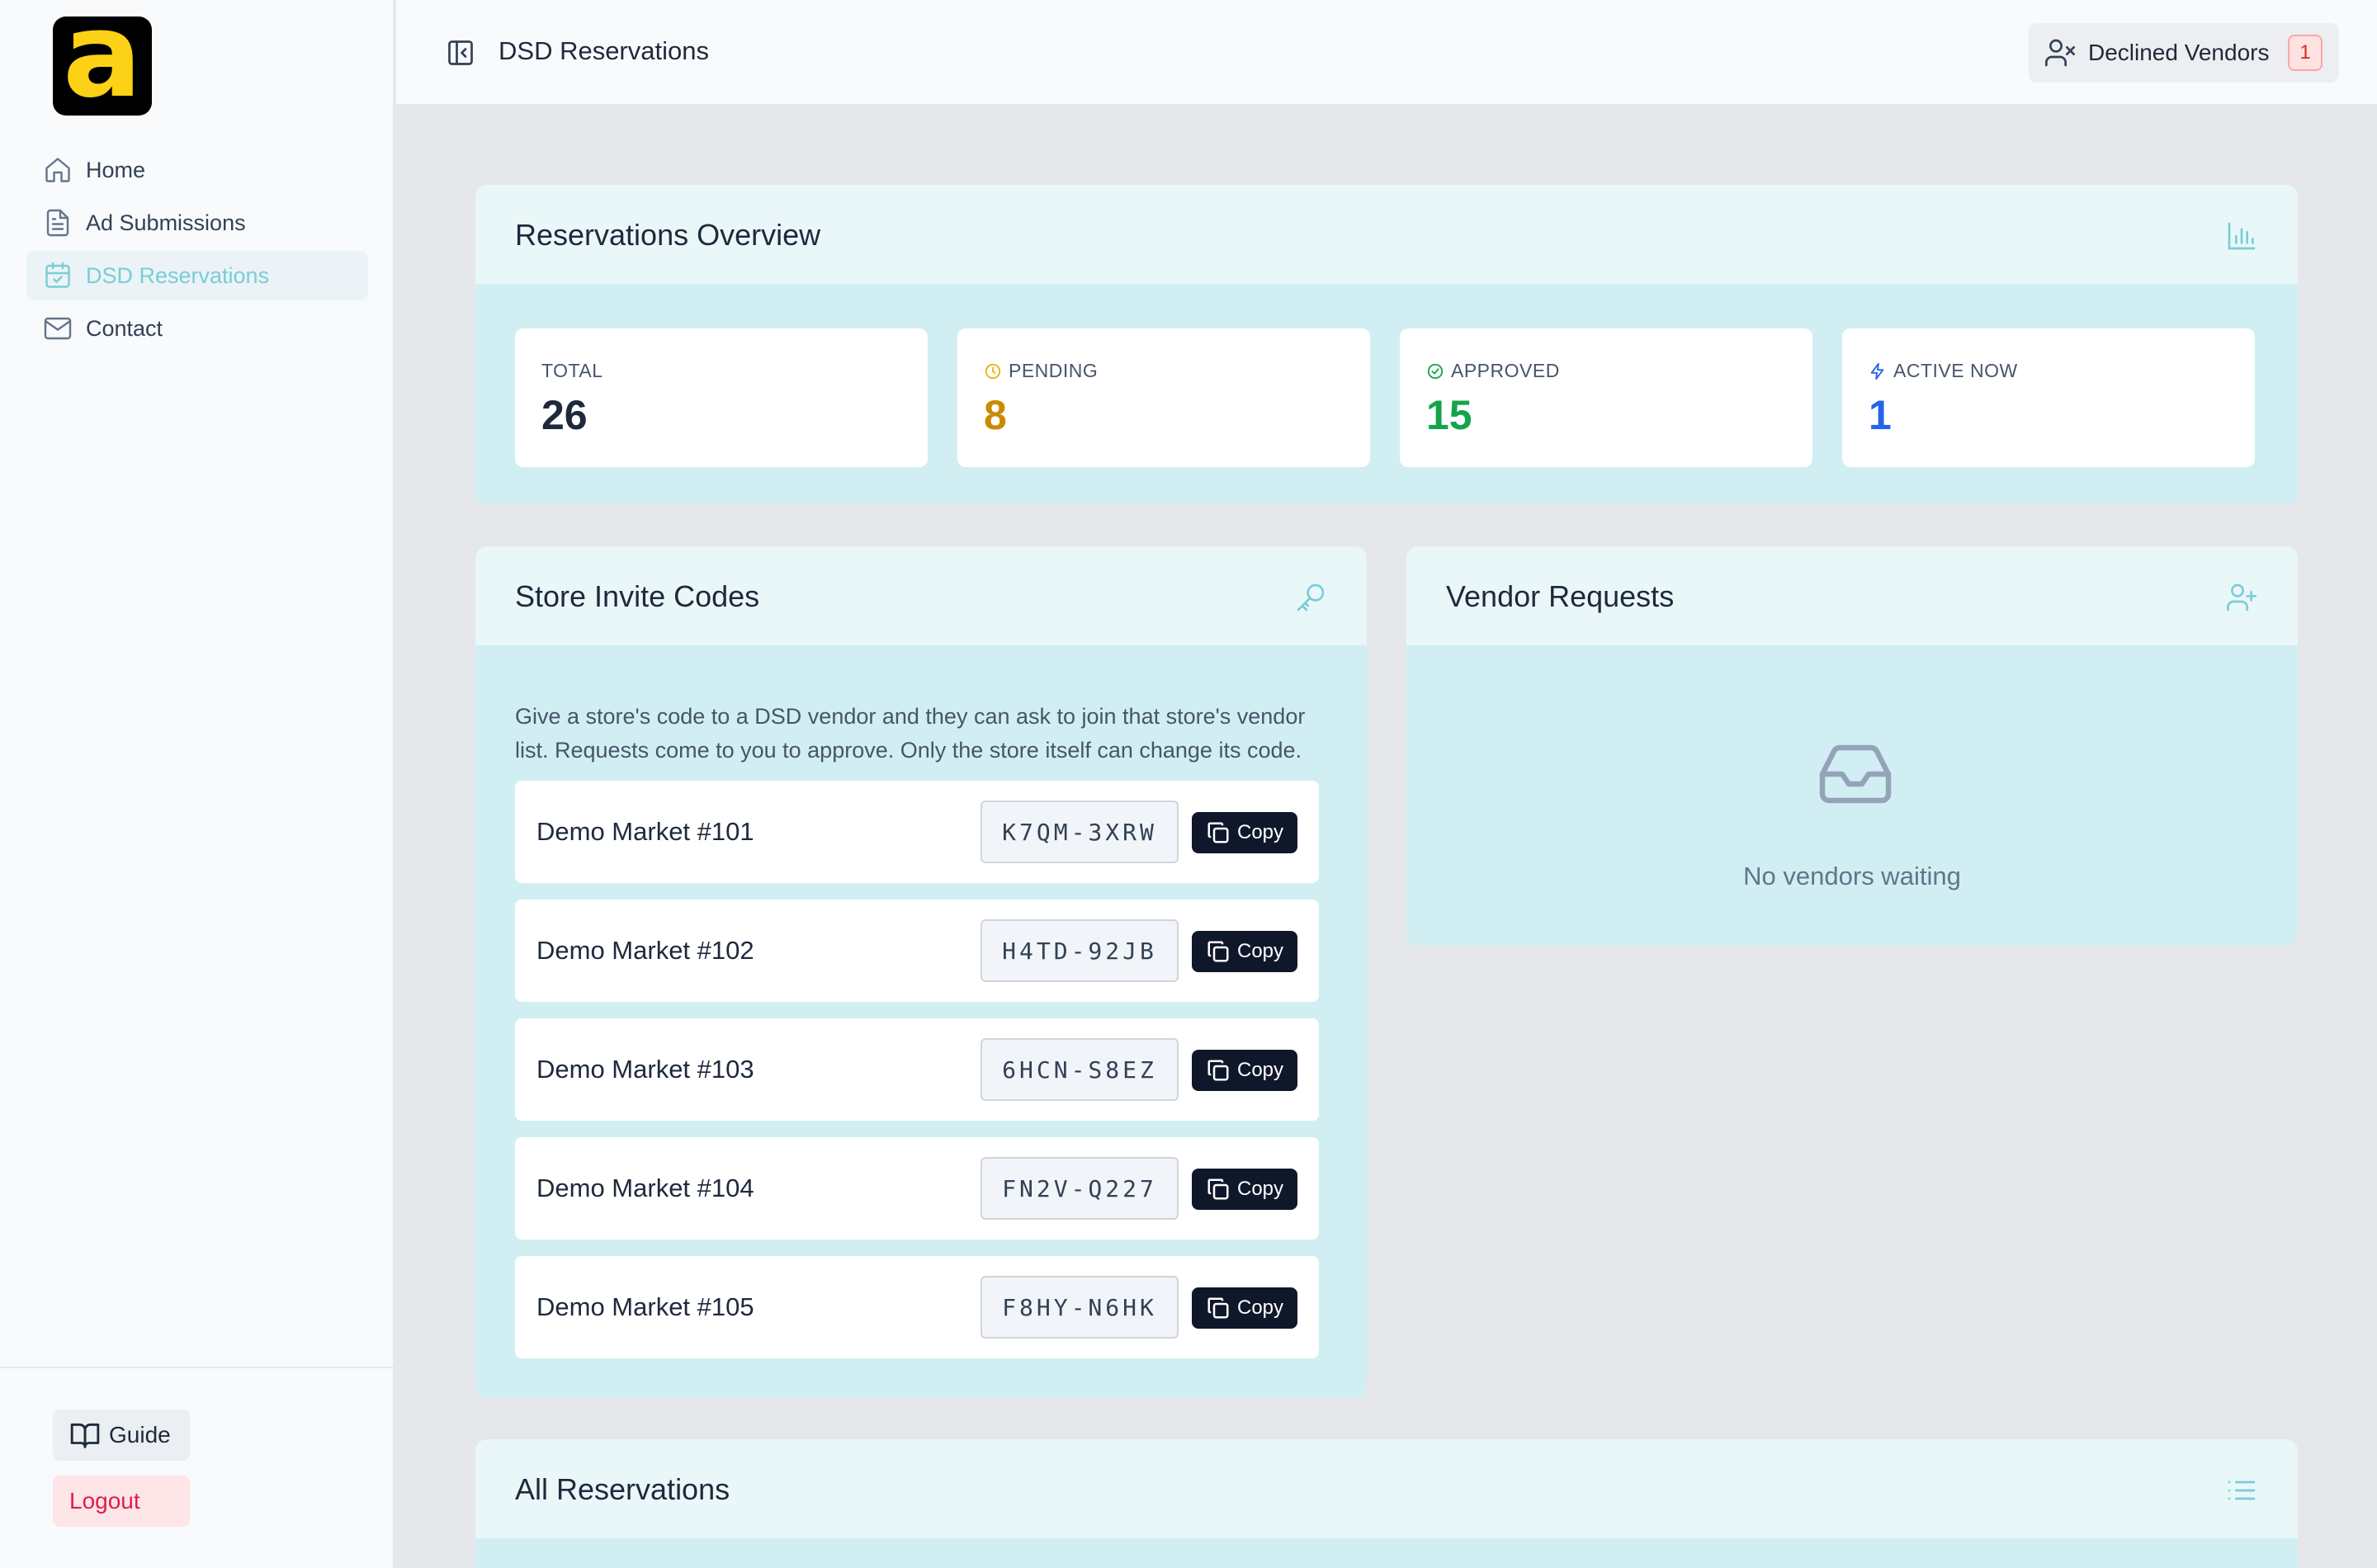  Describe the element at coordinates (1560, 596) in the screenshot. I see `card-title: Vendor Requests` at that location.